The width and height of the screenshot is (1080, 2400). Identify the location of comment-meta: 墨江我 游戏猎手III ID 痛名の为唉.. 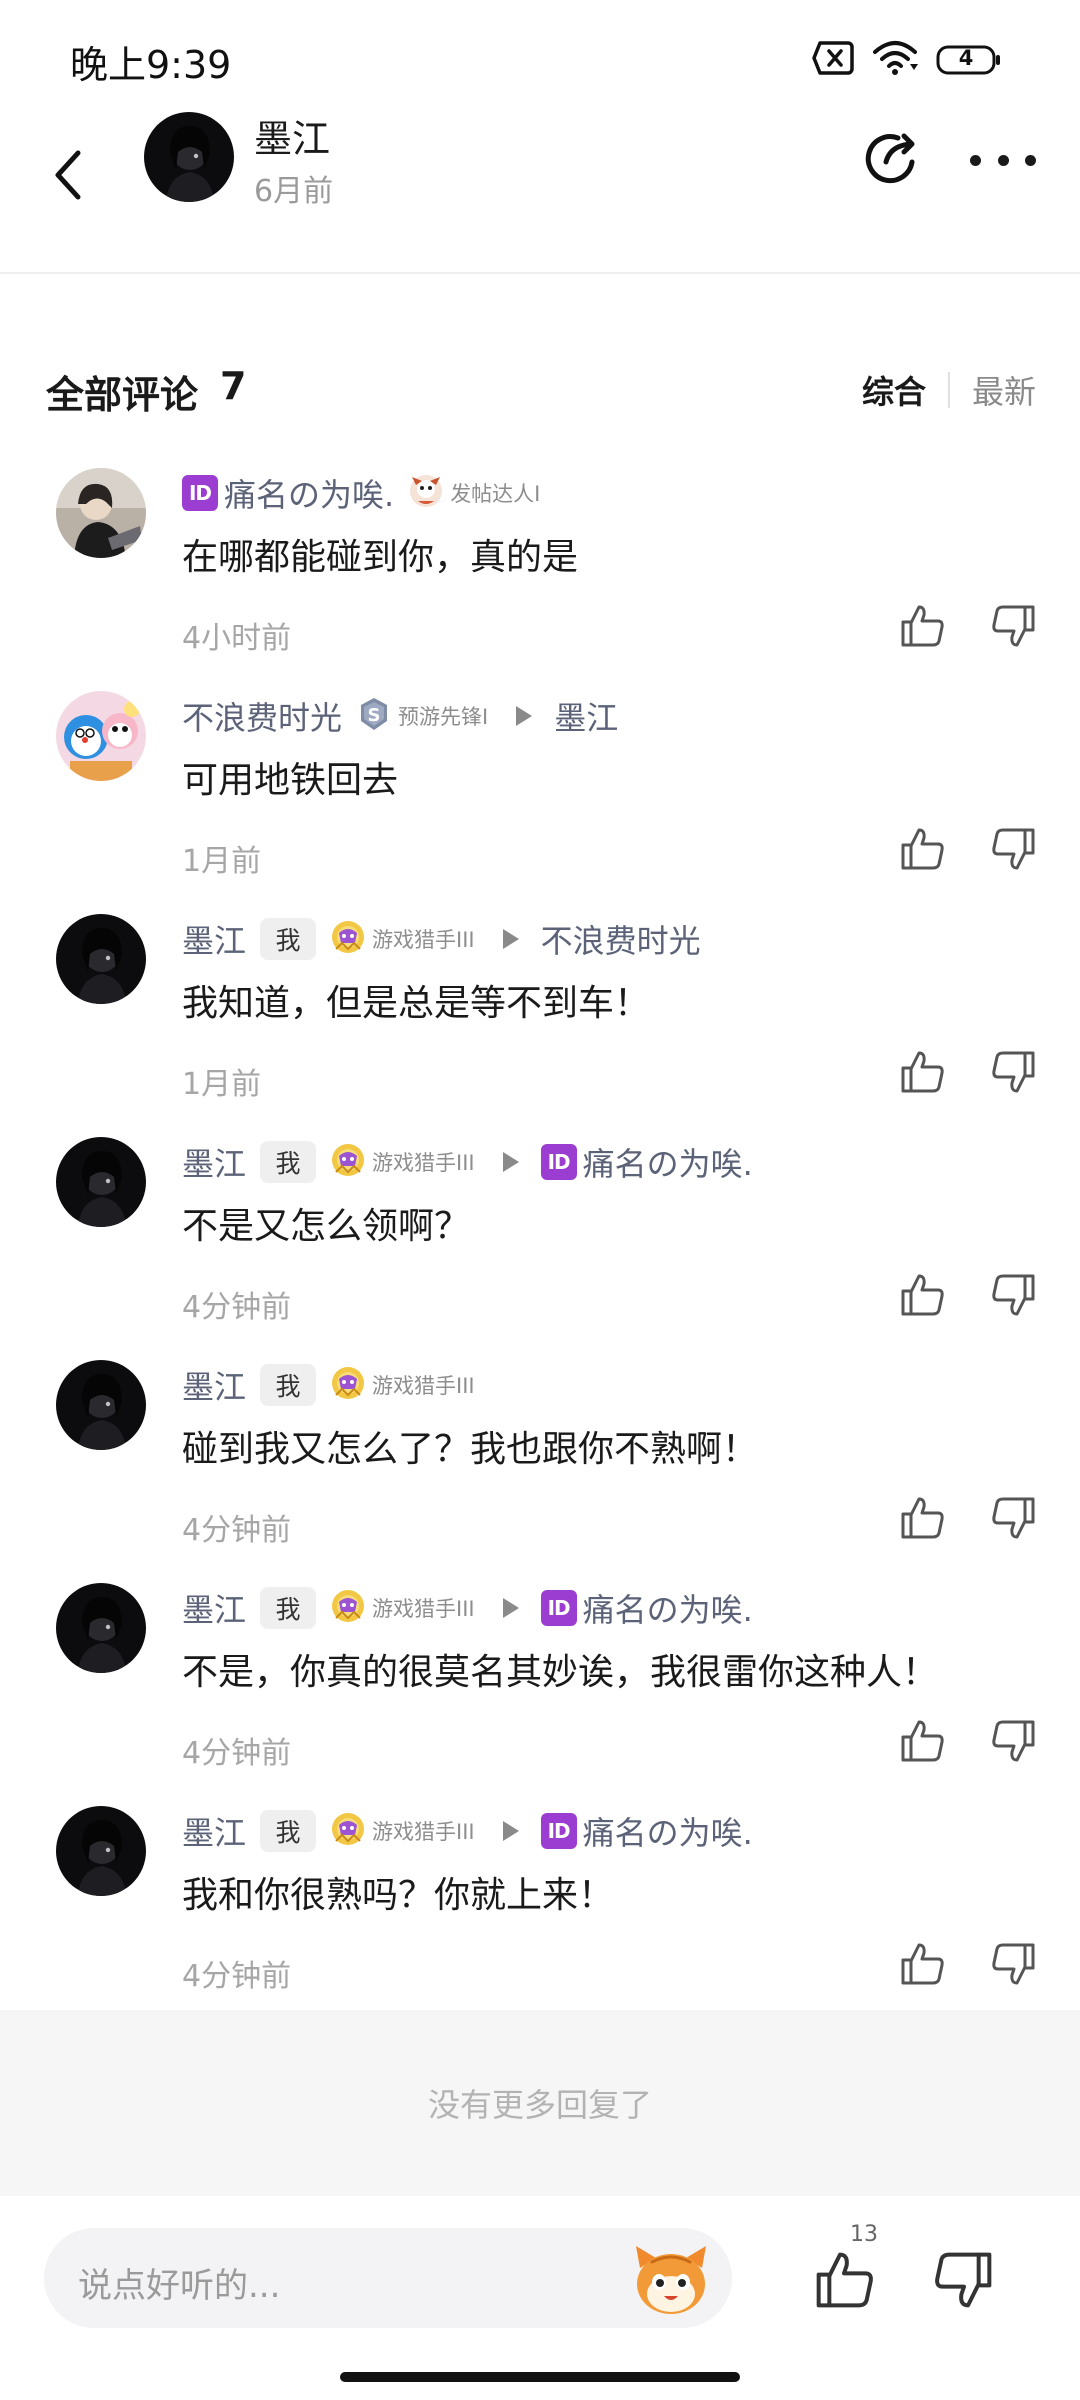
(467, 1608).